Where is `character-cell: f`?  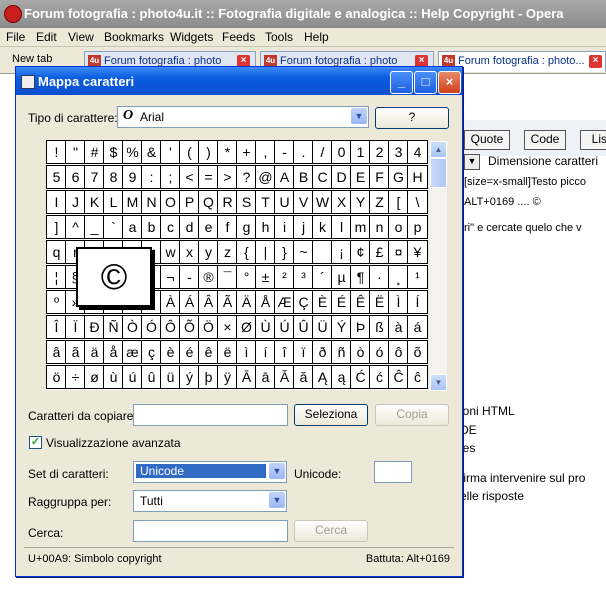
character-cell: f is located at coordinates (227, 227).